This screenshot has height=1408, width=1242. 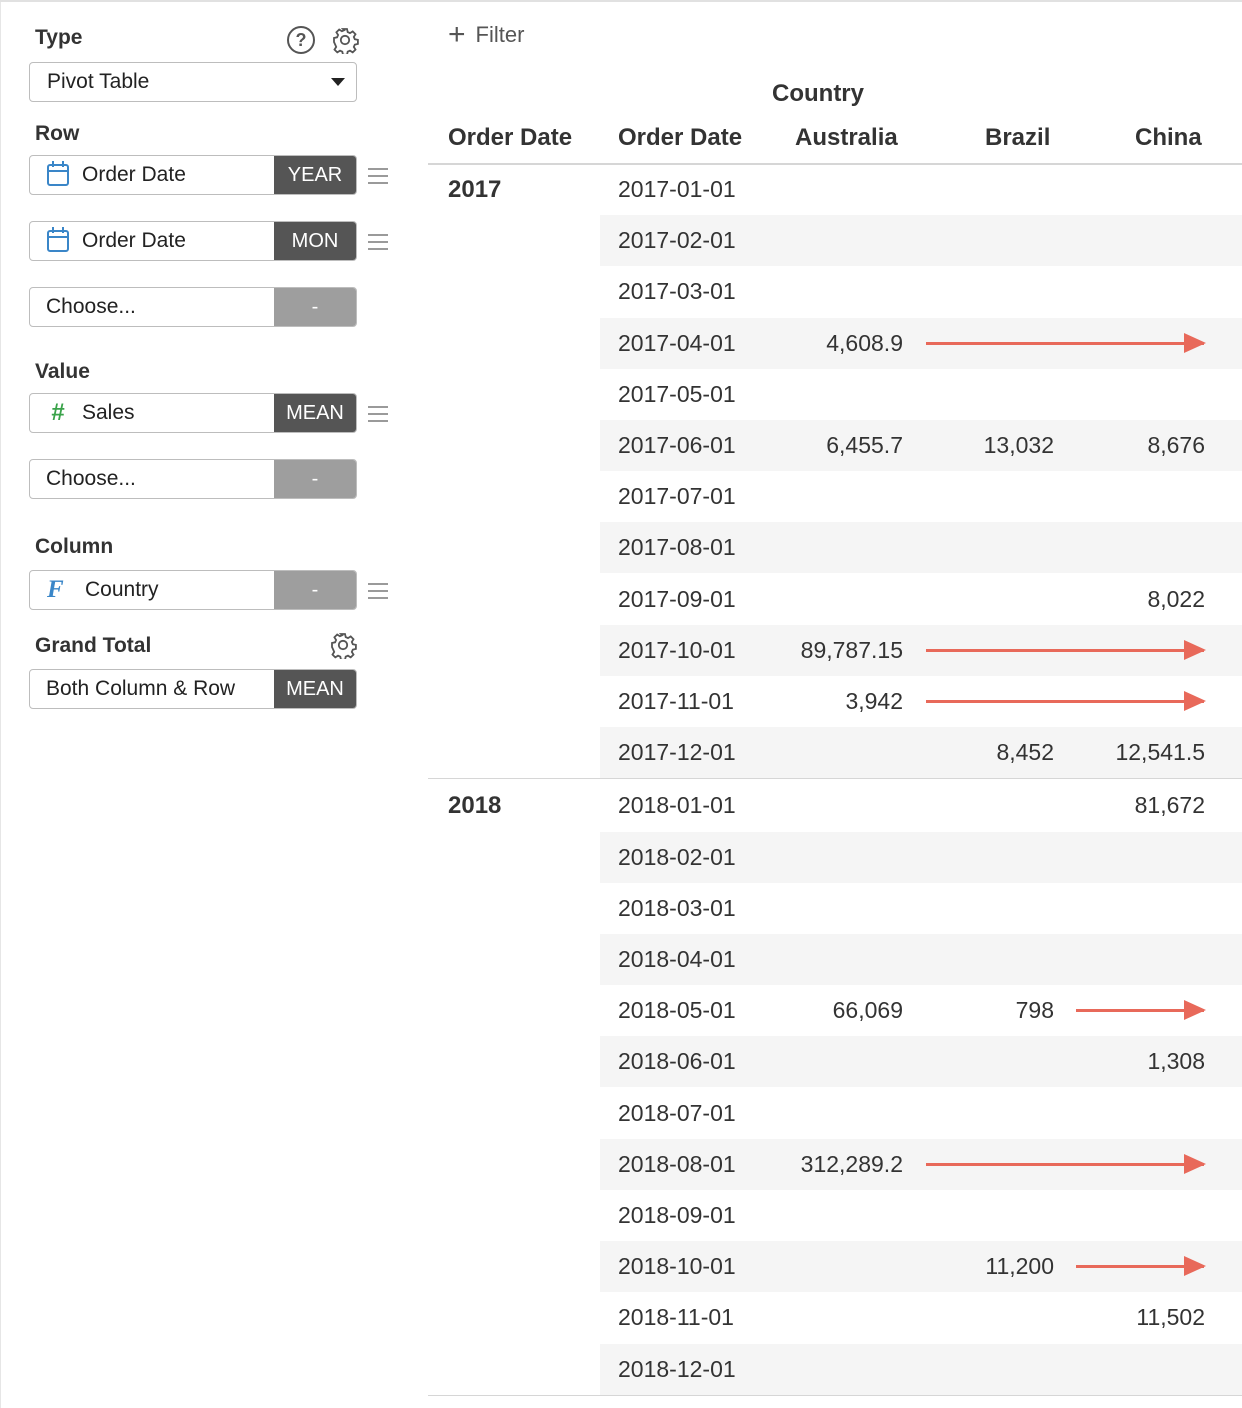 I want to click on cell-brazil: 11,200, so click(x=1019, y=1266).